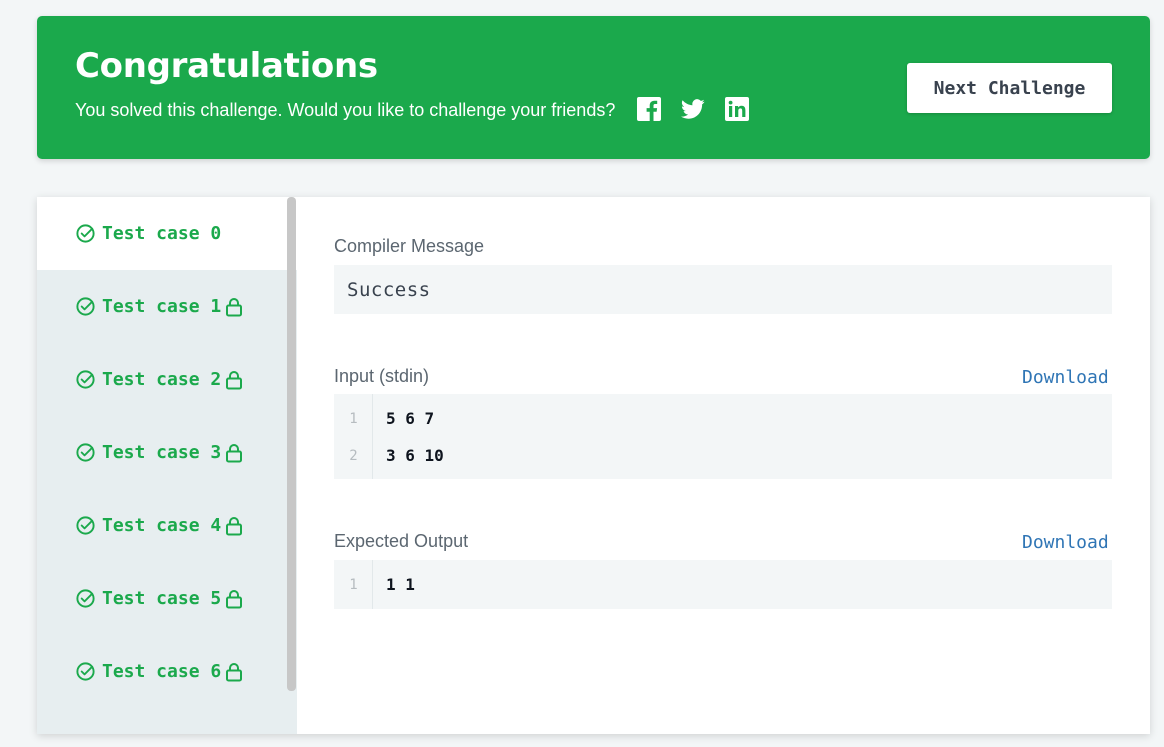  I want to click on test-case-label: Test case 2, so click(162, 379).